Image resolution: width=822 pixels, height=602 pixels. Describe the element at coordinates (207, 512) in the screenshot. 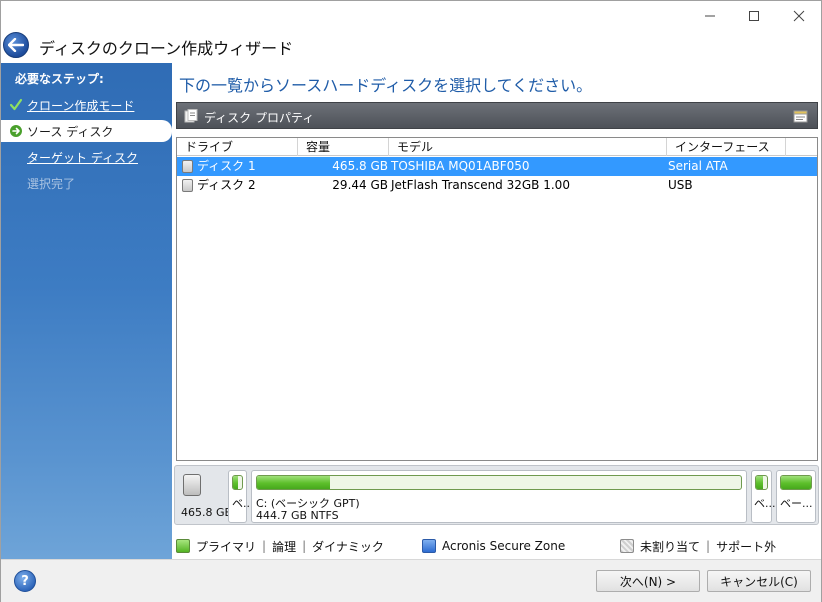

I see `disk-size: 465.8 GB` at that location.